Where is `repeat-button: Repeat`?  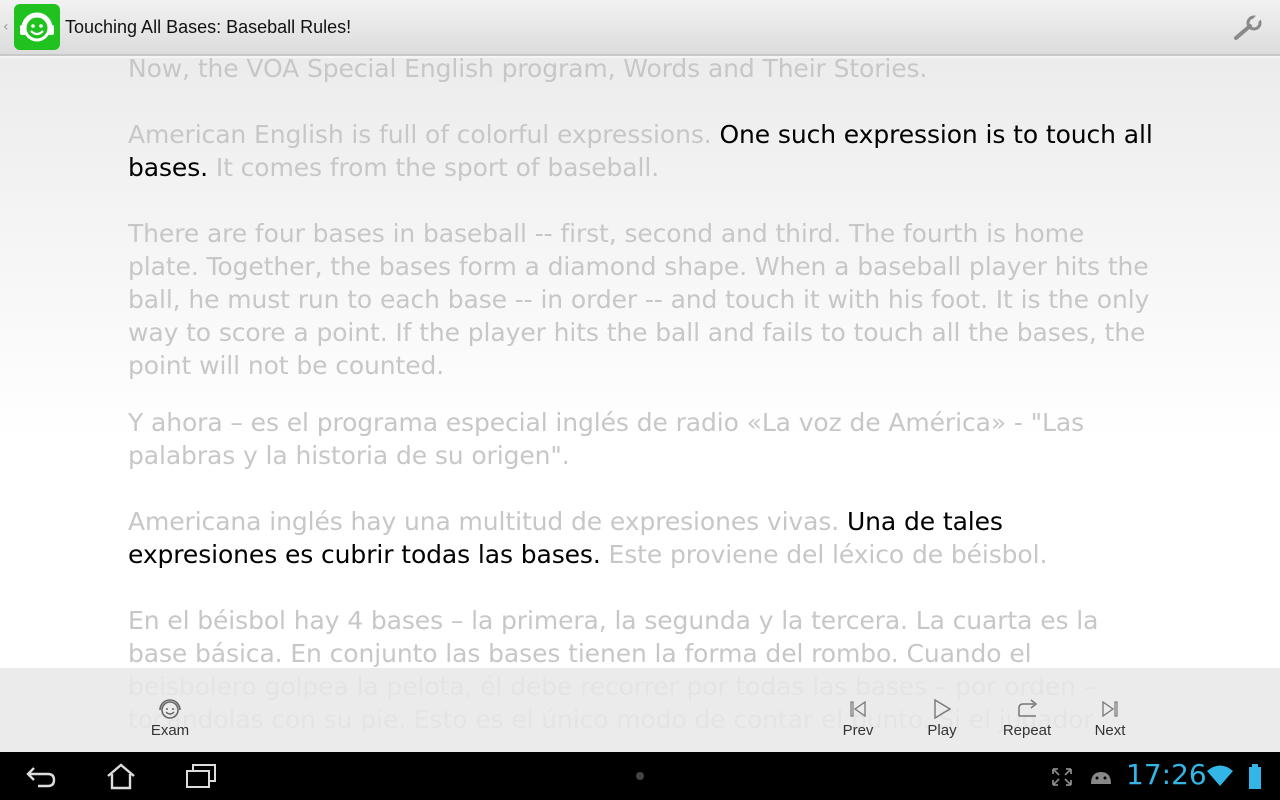 repeat-button: Repeat is located at coordinates (1027, 718).